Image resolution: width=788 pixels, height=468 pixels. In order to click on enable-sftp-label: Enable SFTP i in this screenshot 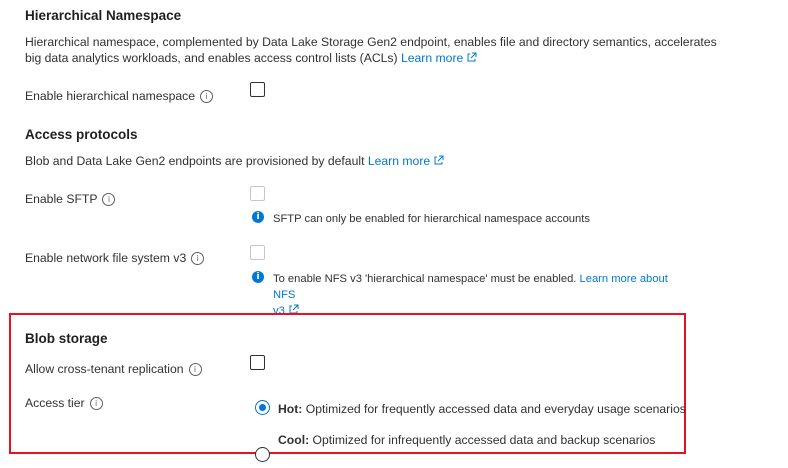, I will do `click(70, 199)`.